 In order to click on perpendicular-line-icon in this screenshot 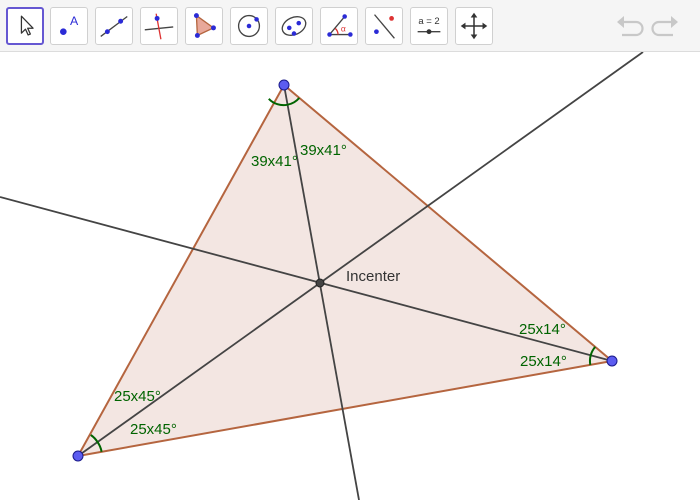, I will do `click(159, 26)`.